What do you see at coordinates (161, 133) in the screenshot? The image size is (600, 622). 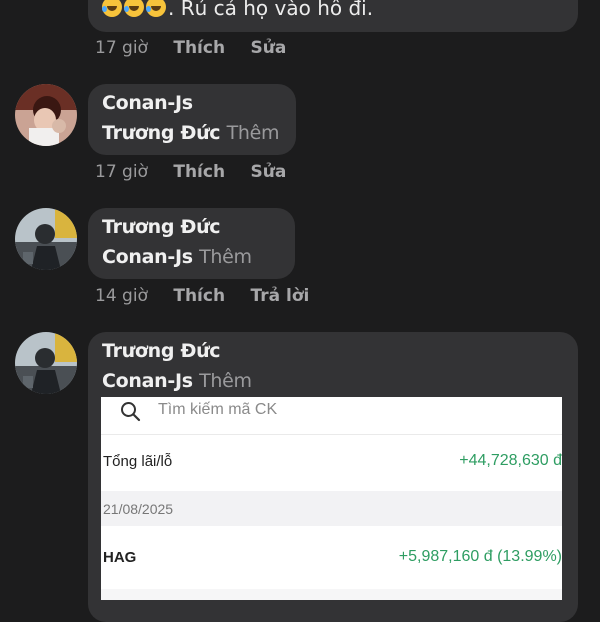 I see `mention-link: Trương Đức` at bounding box center [161, 133].